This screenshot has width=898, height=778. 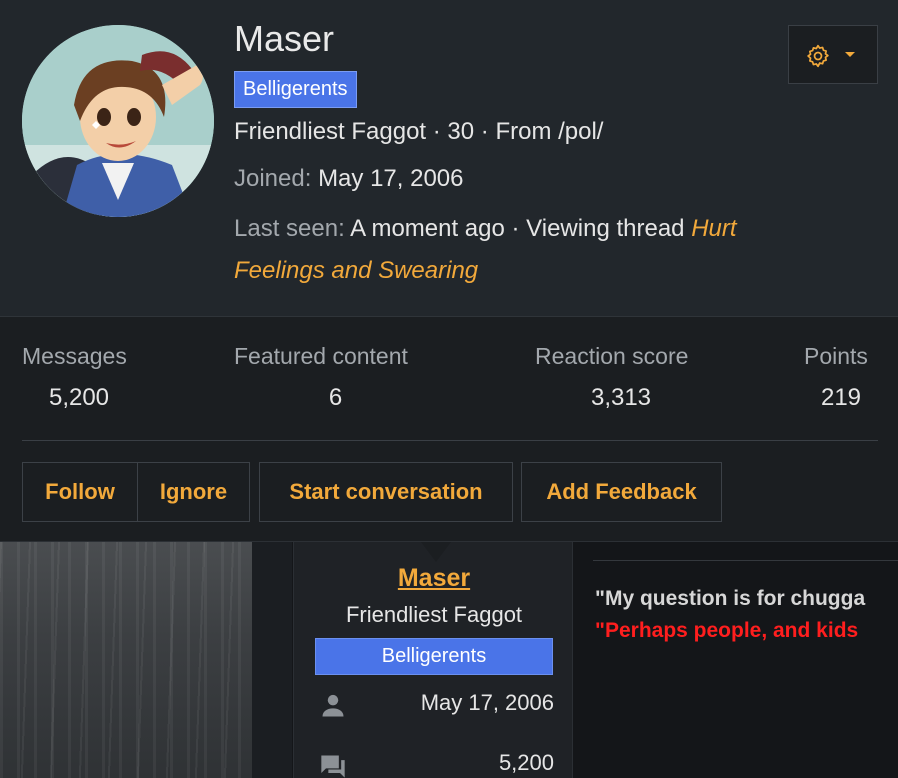 What do you see at coordinates (745, 560) in the screenshot?
I see `post-divider` at bounding box center [745, 560].